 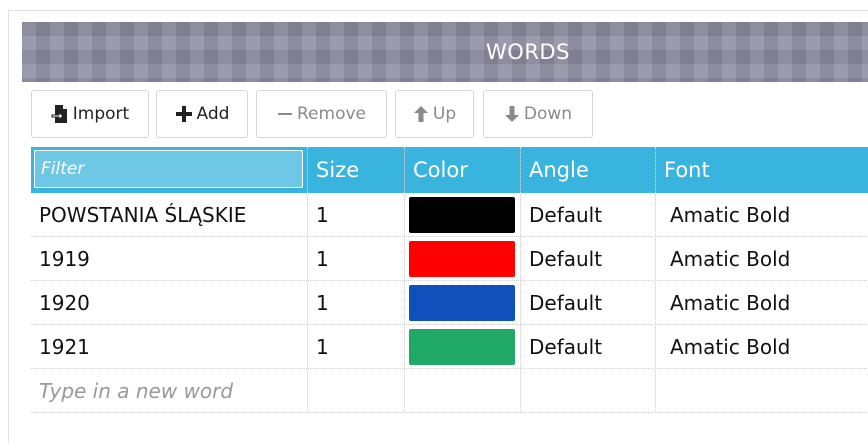 What do you see at coordinates (548, 114) in the screenshot?
I see `down-label: Down` at bounding box center [548, 114].